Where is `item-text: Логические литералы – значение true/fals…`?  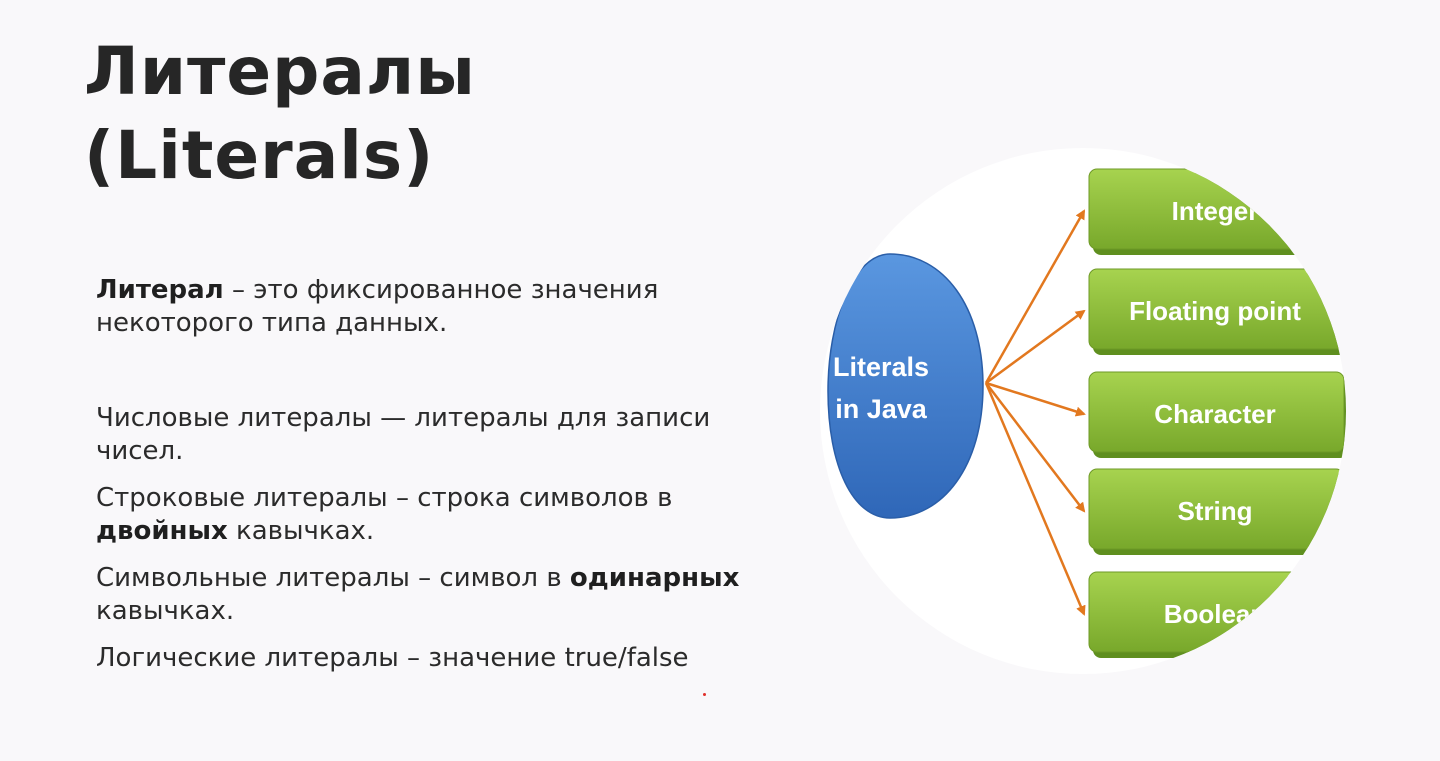 item-text: Логические литералы – значение true/fals… is located at coordinates (392, 658).